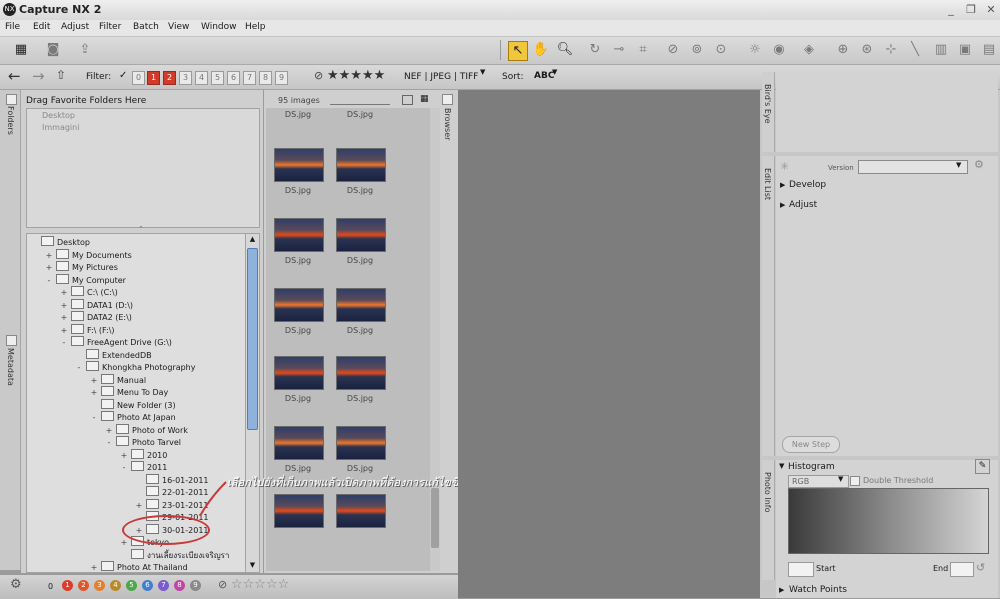 The image size is (1000, 599). What do you see at coordinates (781, 466) in the screenshot?
I see `histogram-collapse-icon: ▼` at bounding box center [781, 466].